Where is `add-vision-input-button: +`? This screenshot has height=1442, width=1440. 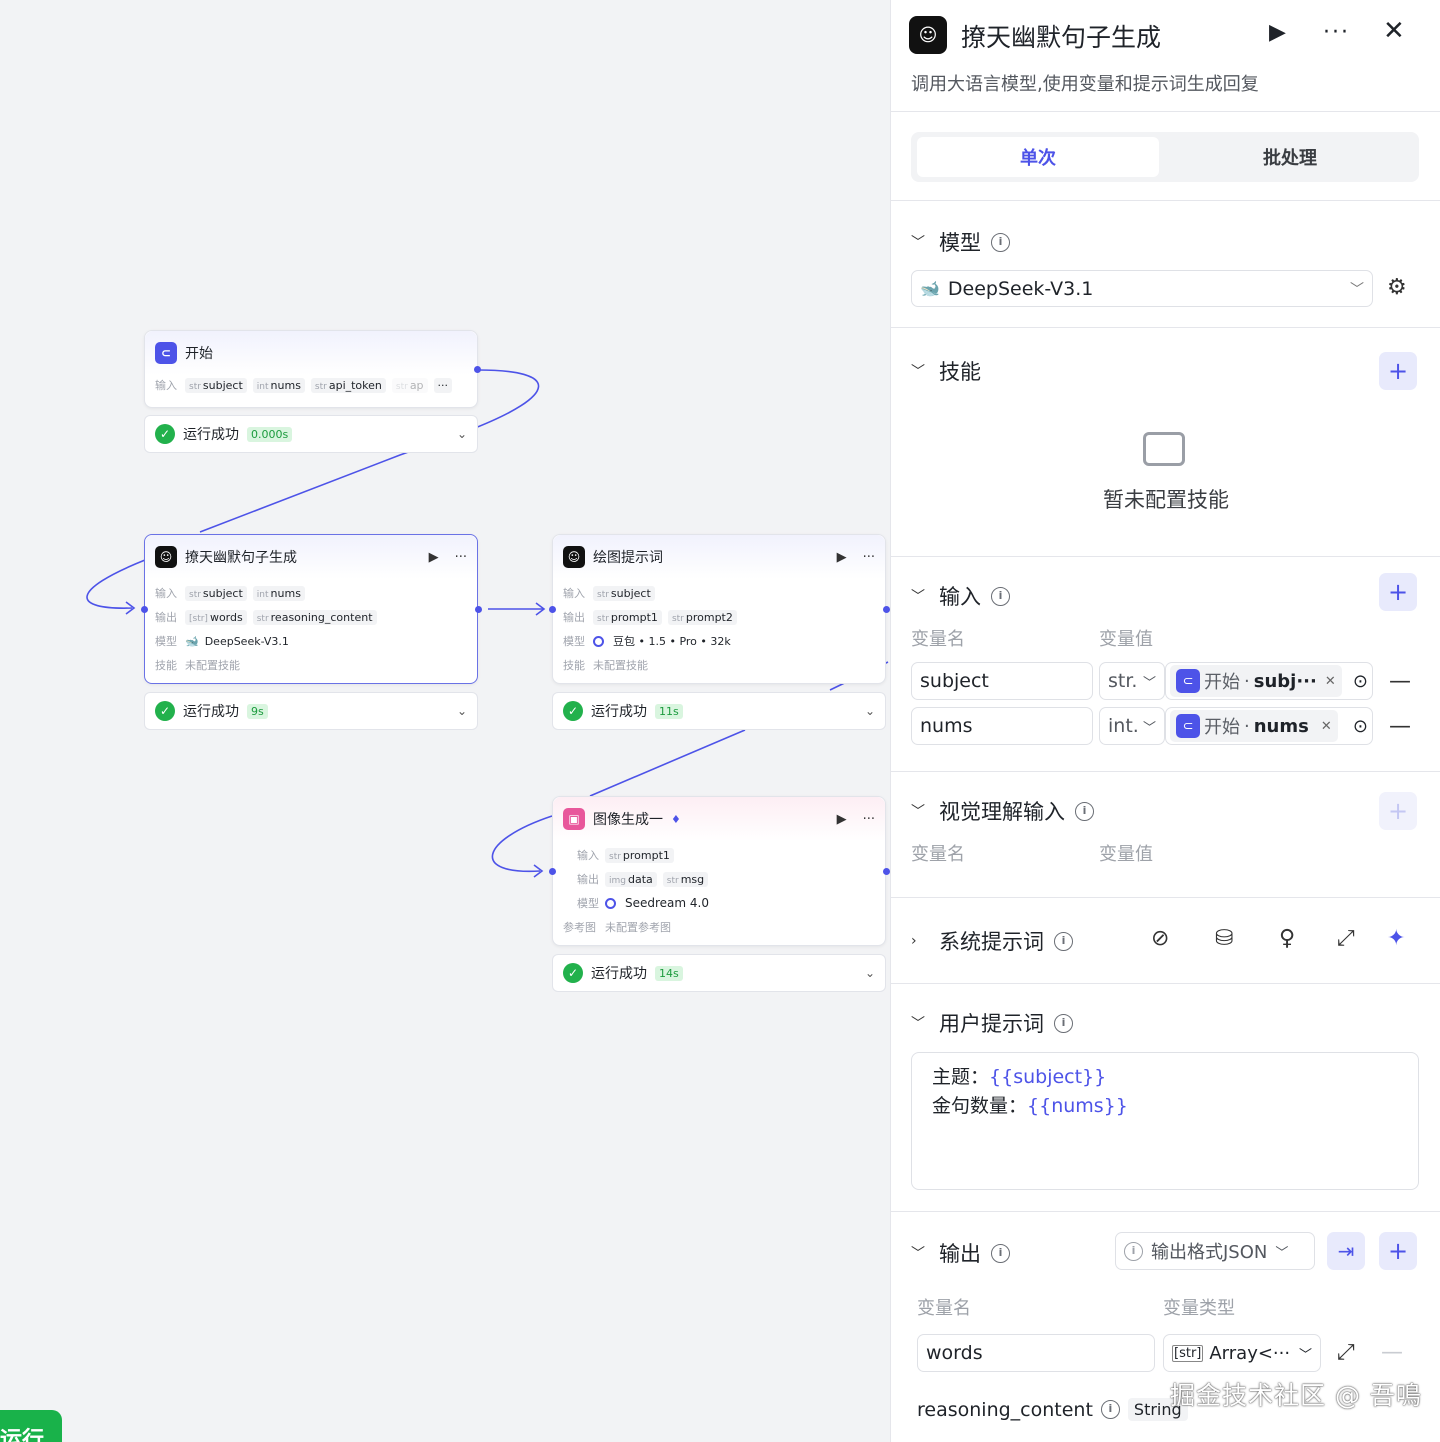
add-vision-input-button: + is located at coordinates (1398, 811).